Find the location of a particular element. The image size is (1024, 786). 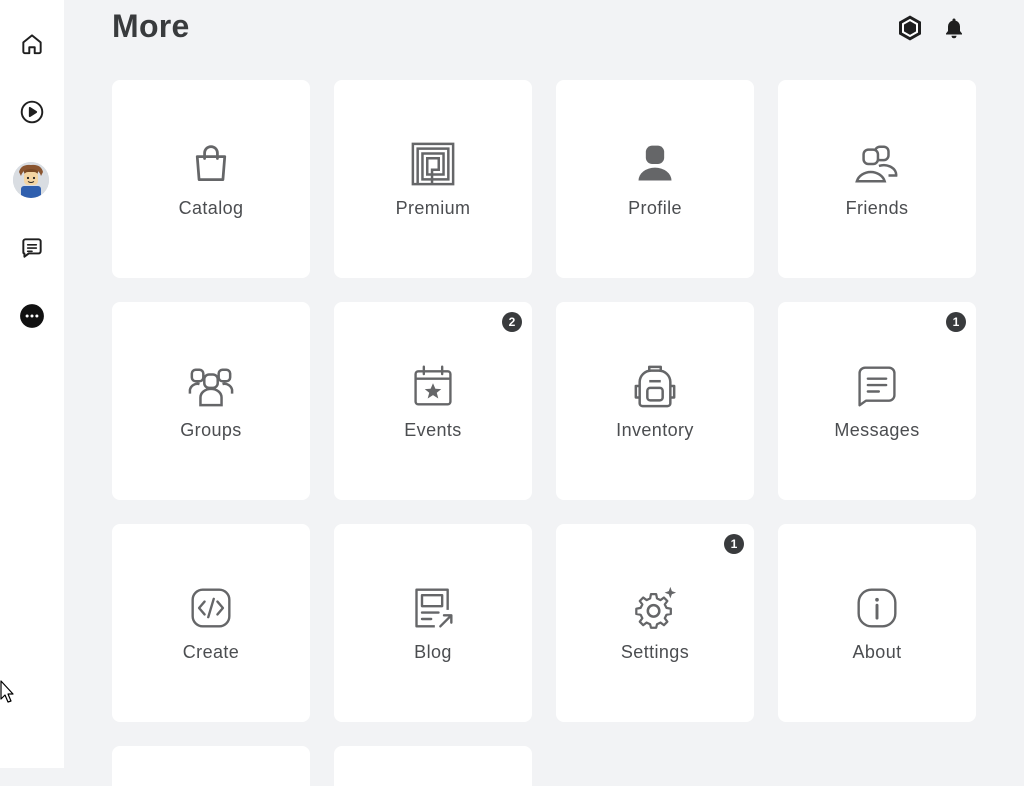

nav-chat-button is located at coordinates (32, 248).